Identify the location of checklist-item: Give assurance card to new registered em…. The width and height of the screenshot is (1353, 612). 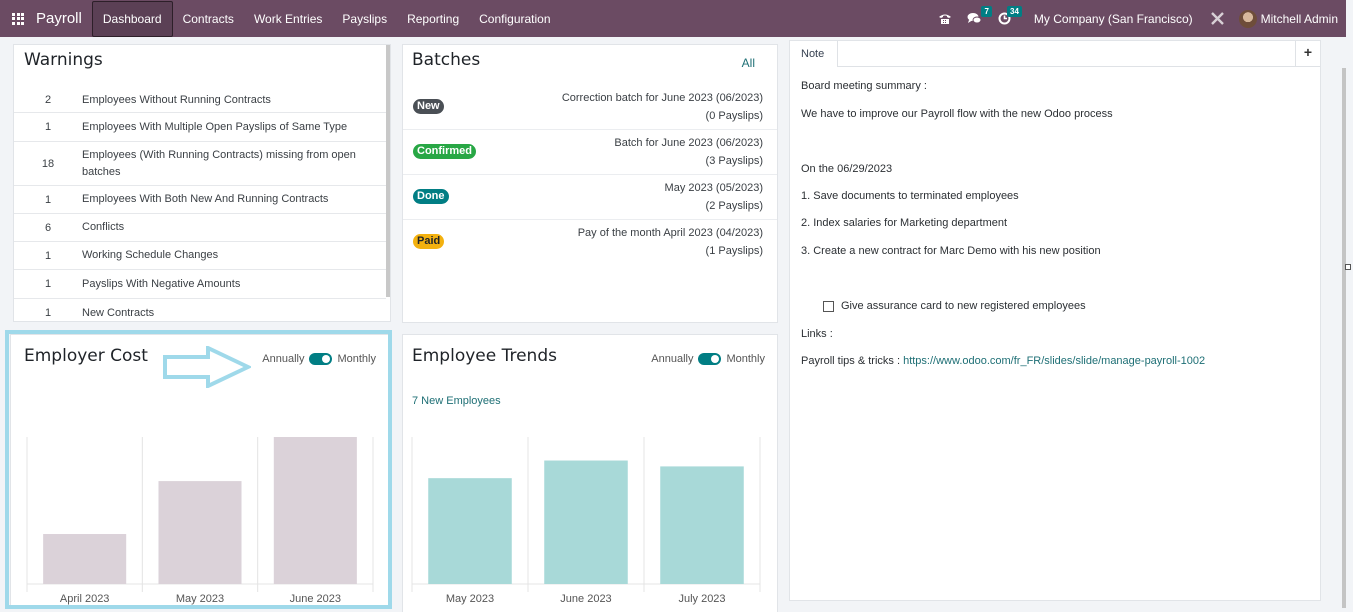
(954, 306).